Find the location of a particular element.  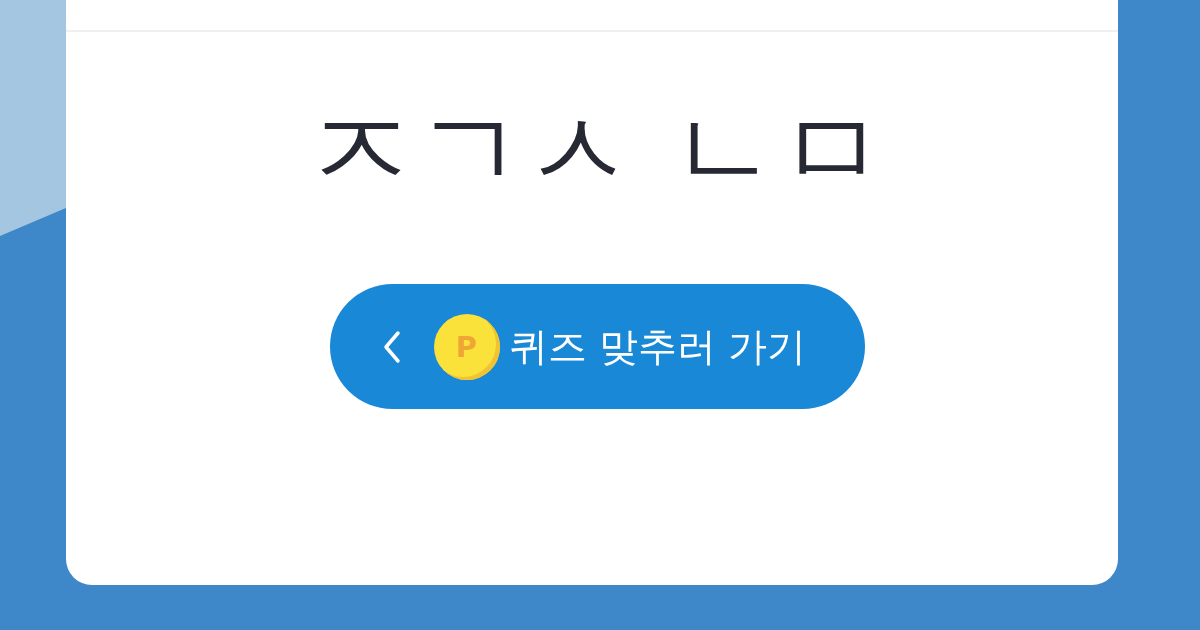

chevron-left-icon is located at coordinates (391, 346).